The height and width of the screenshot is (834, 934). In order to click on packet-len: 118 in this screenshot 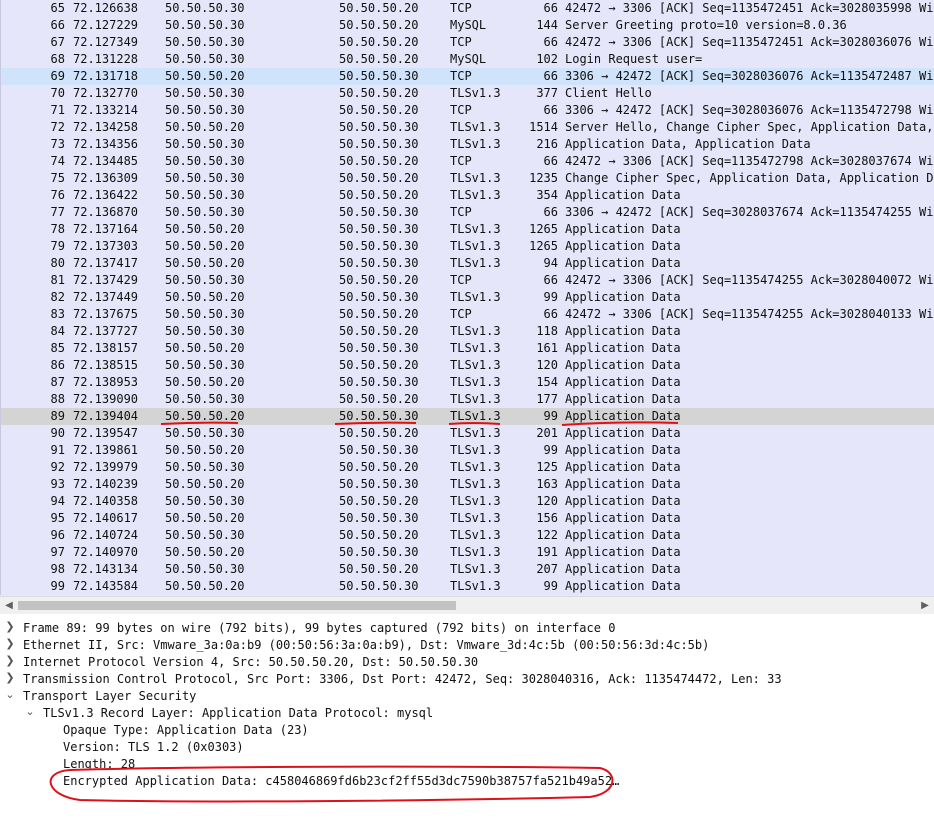, I will do `click(547, 331)`.